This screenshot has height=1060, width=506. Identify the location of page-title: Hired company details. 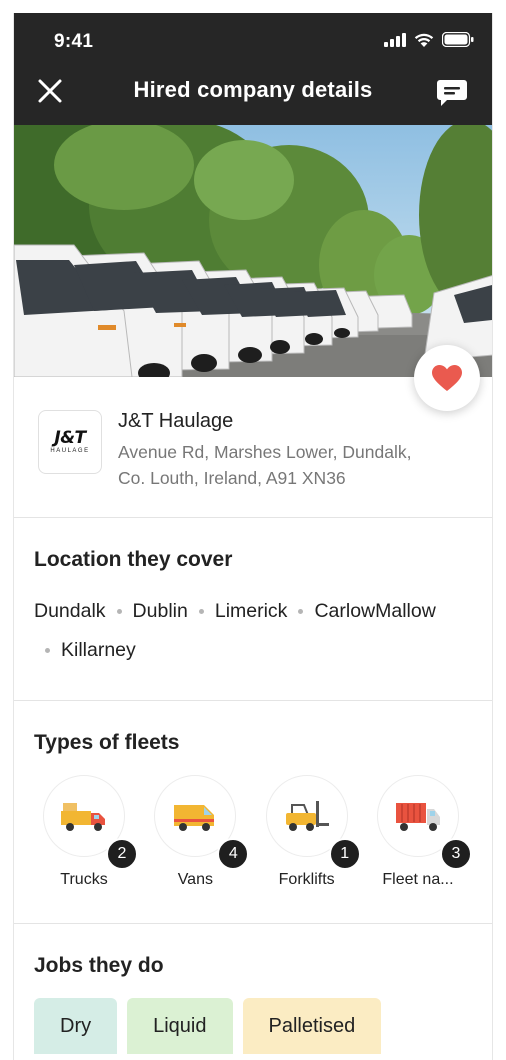
(253, 89).